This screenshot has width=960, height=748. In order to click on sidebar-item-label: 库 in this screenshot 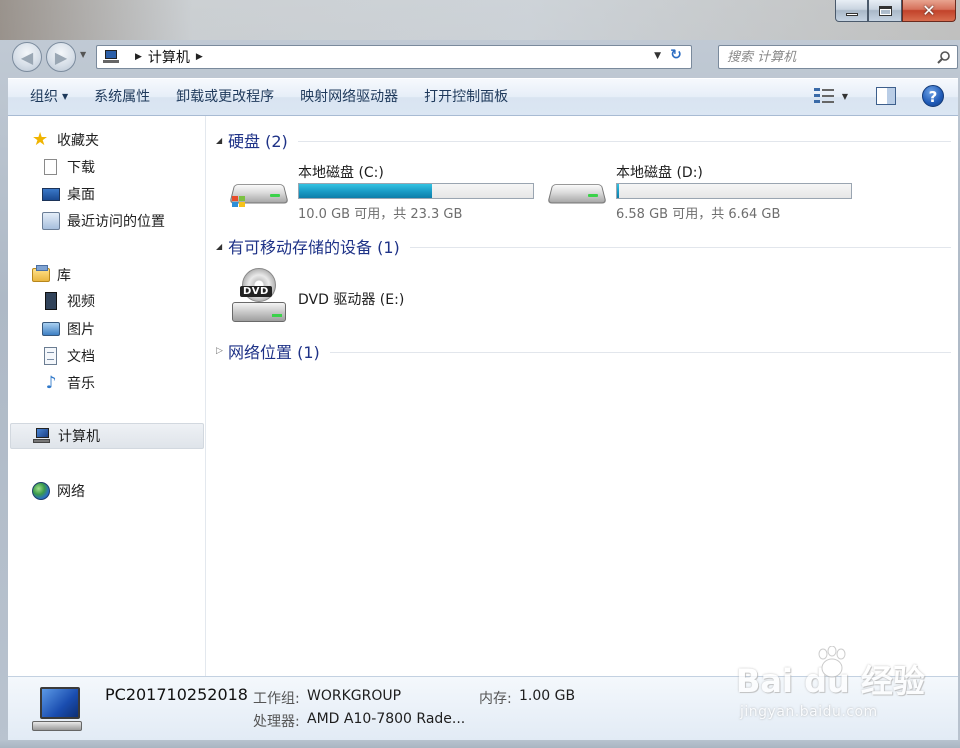, I will do `click(64, 276)`.